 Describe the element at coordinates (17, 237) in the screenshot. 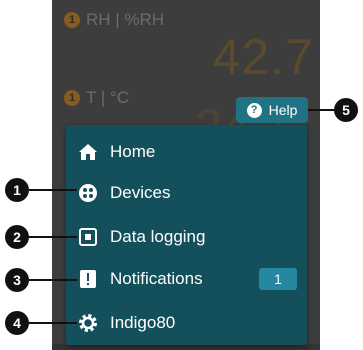

I see `callout-2: 2` at that location.